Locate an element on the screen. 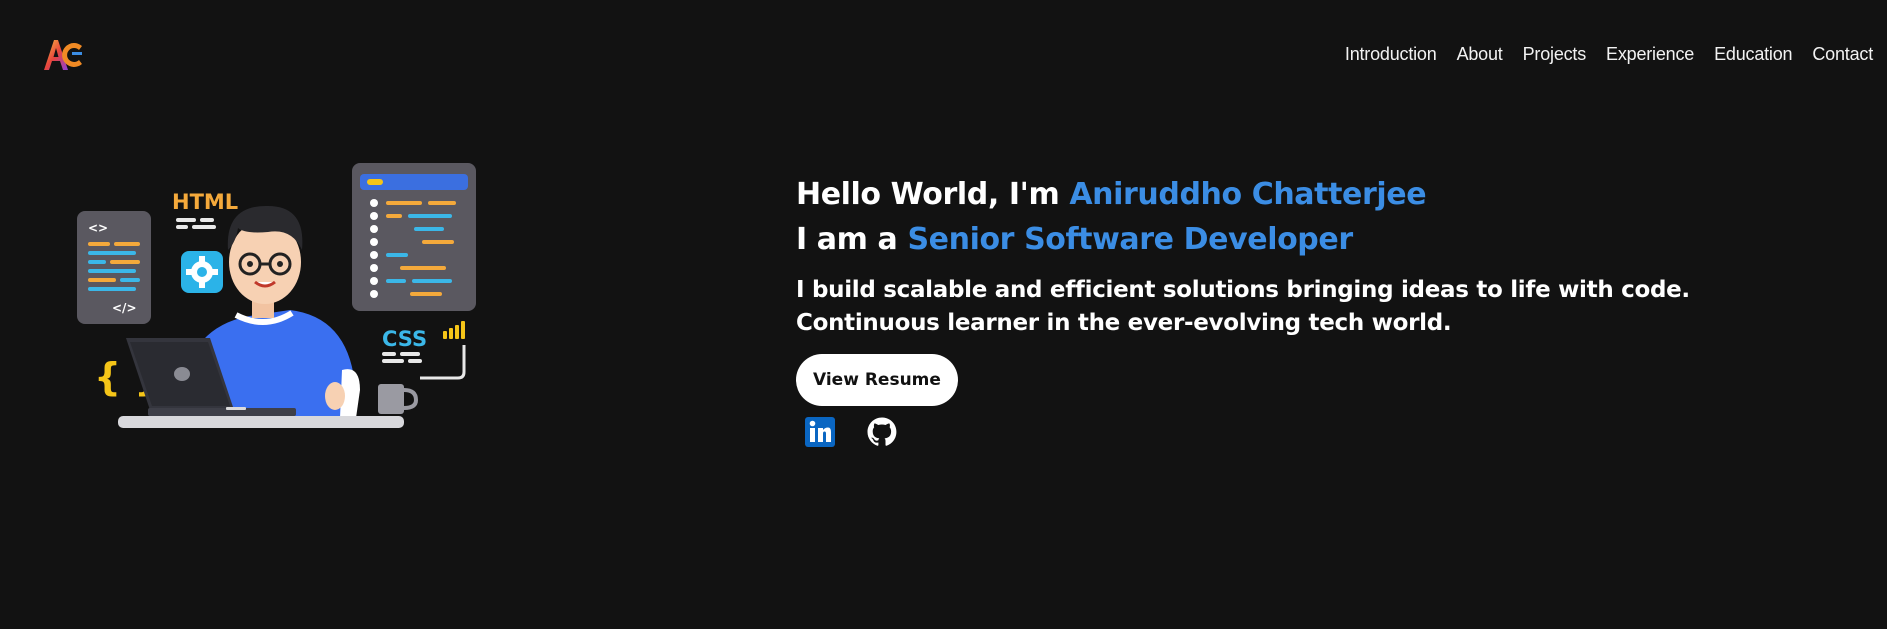  view-resume-button: View Resume is located at coordinates (877, 380).